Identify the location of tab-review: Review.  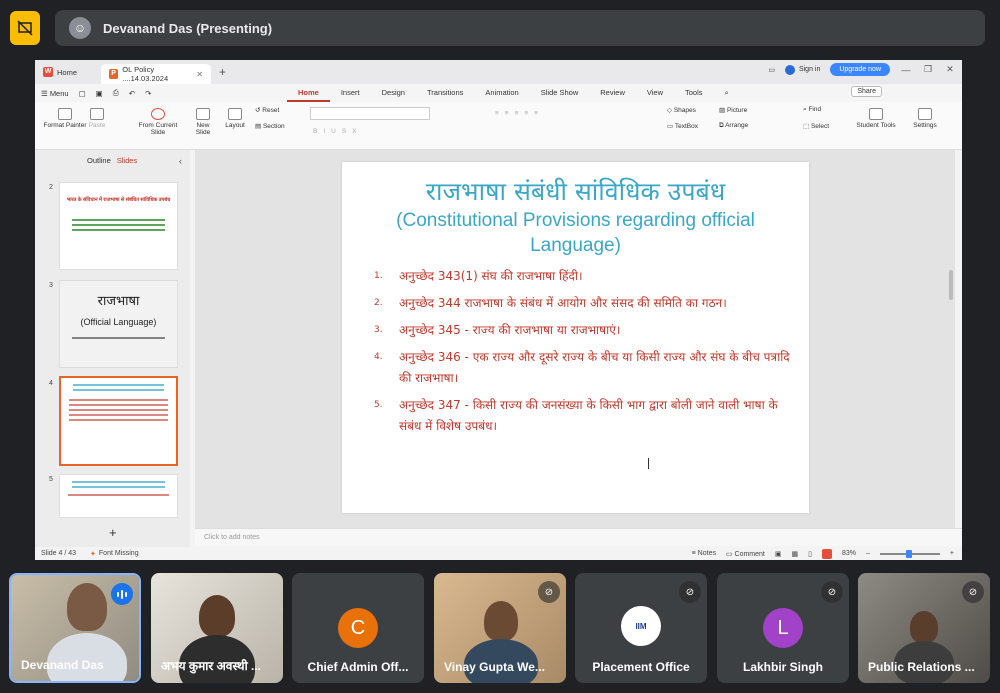
(612, 93).